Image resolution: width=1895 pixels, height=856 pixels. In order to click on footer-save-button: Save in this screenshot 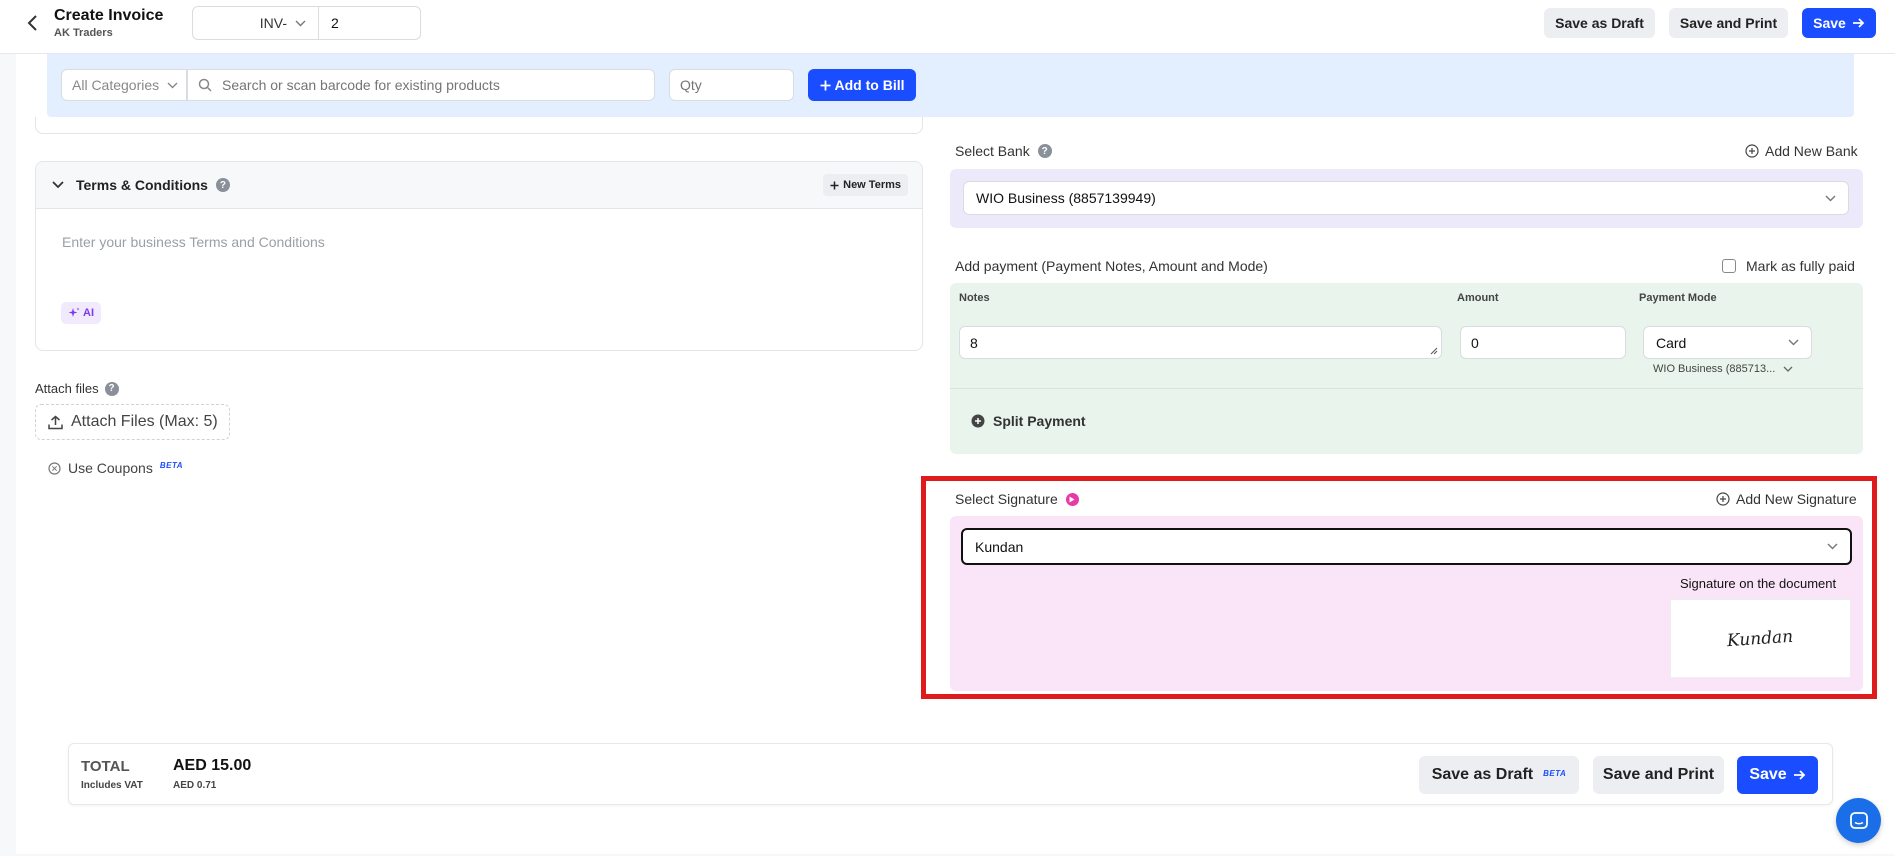, I will do `click(1777, 775)`.